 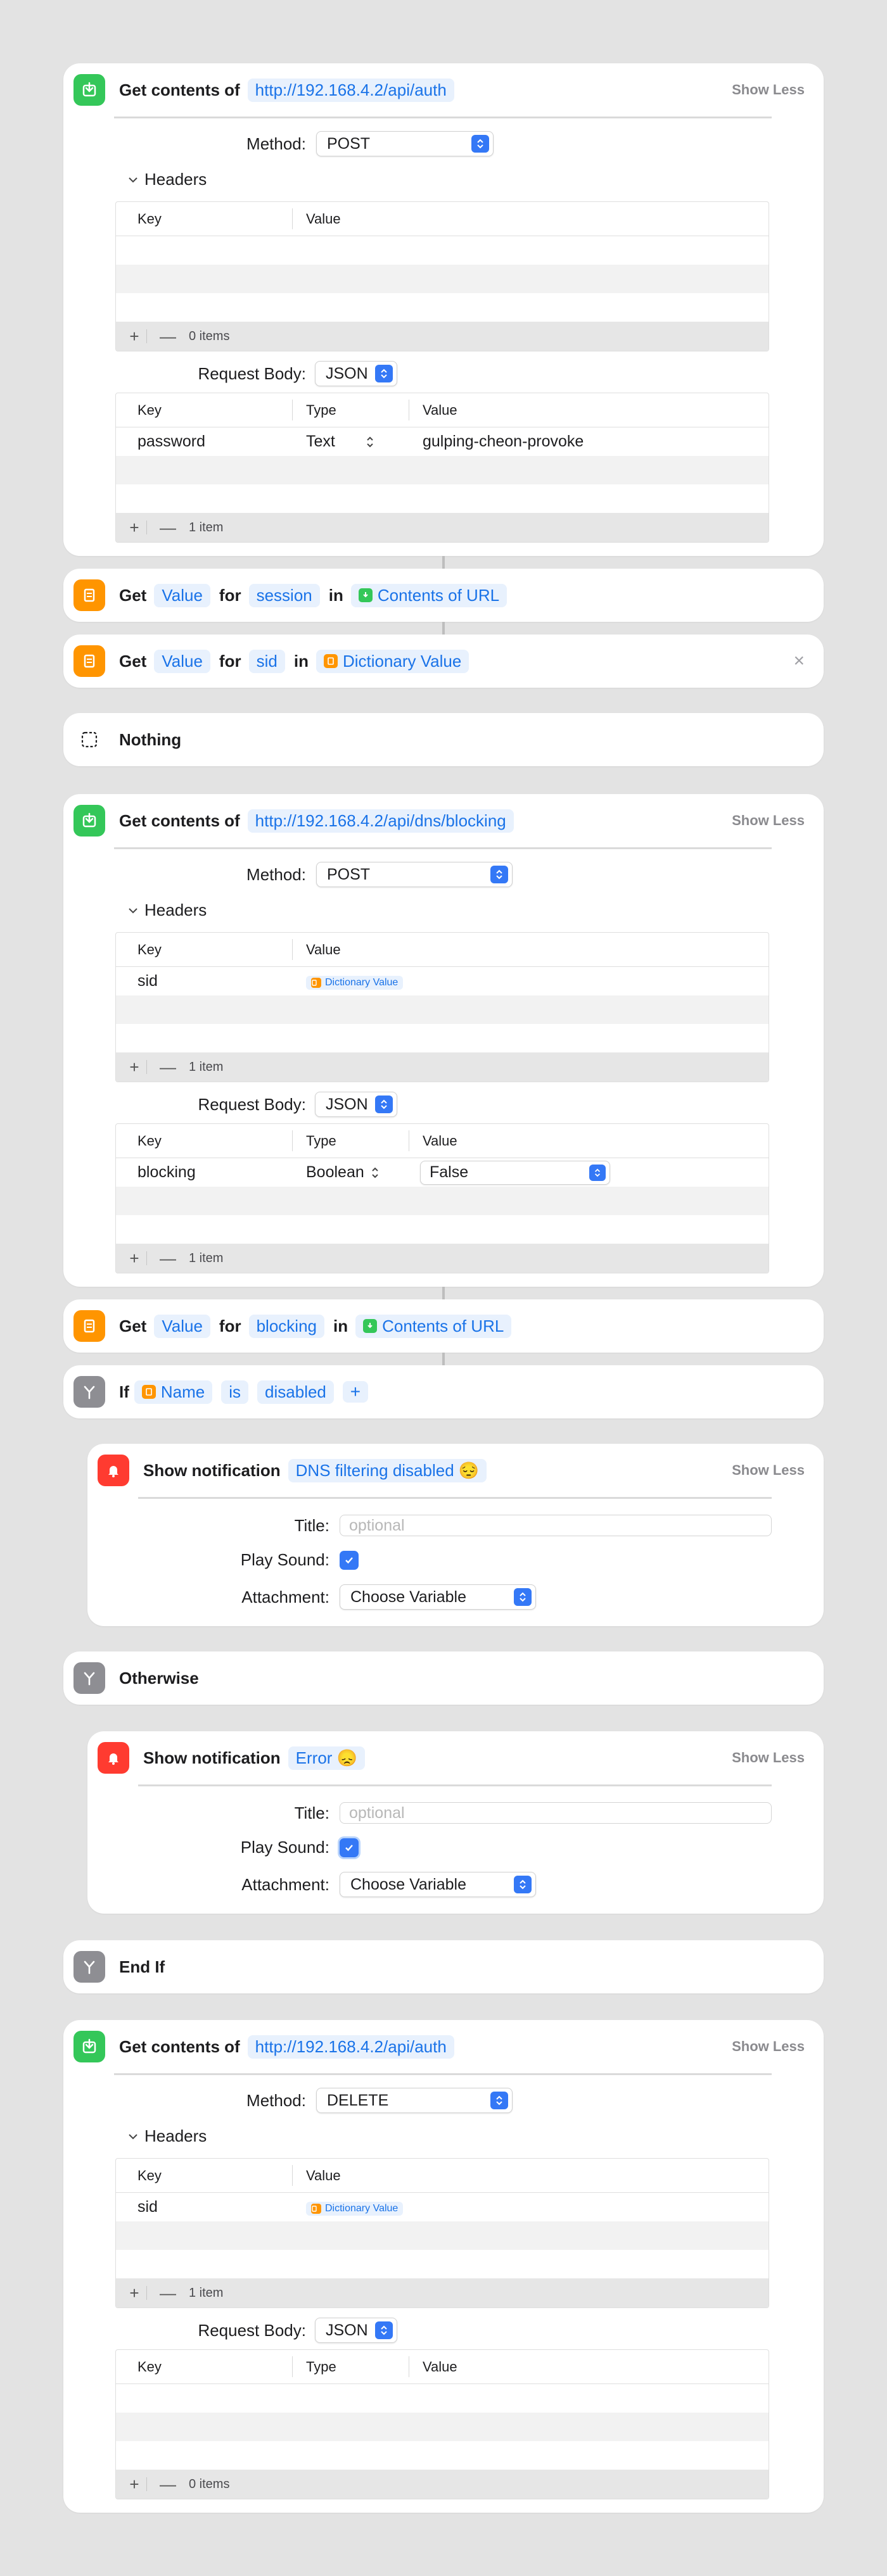 I want to click on attachment-label: Attachment:, so click(x=285, y=1884).